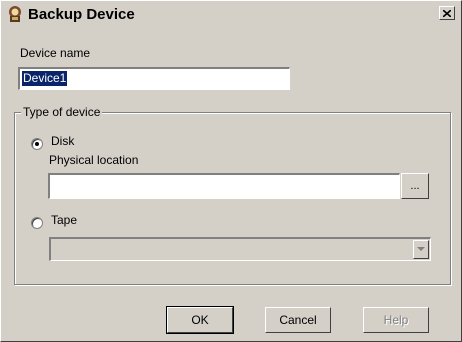  I want to click on tape-dropdown-button, so click(421, 249).